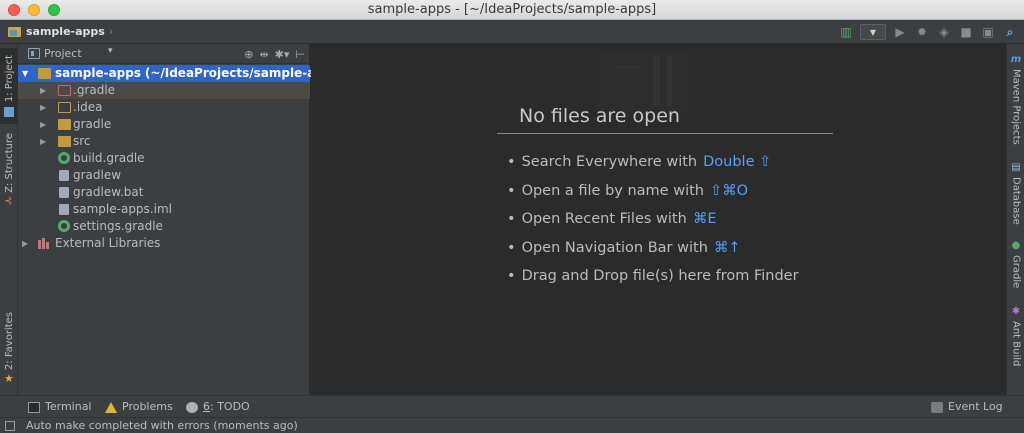 This screenshot has height=433, width=1024. I want to click on chevron-down-icon: ▾, so click(110, 51).